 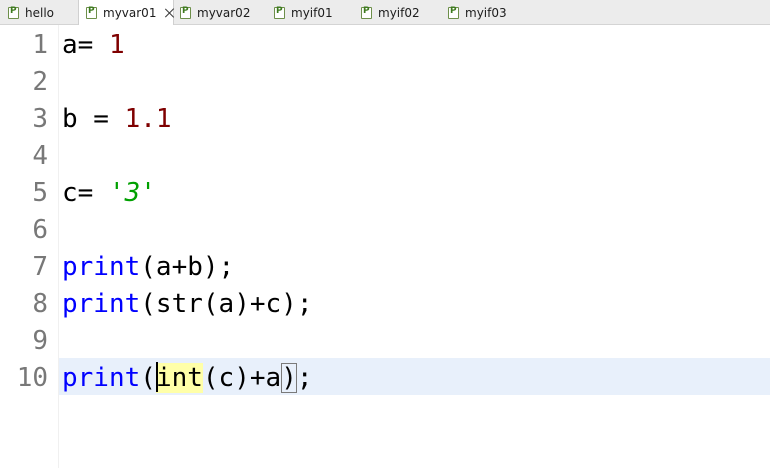 I want to click on line-number: 7, so click(x=40, y=267).